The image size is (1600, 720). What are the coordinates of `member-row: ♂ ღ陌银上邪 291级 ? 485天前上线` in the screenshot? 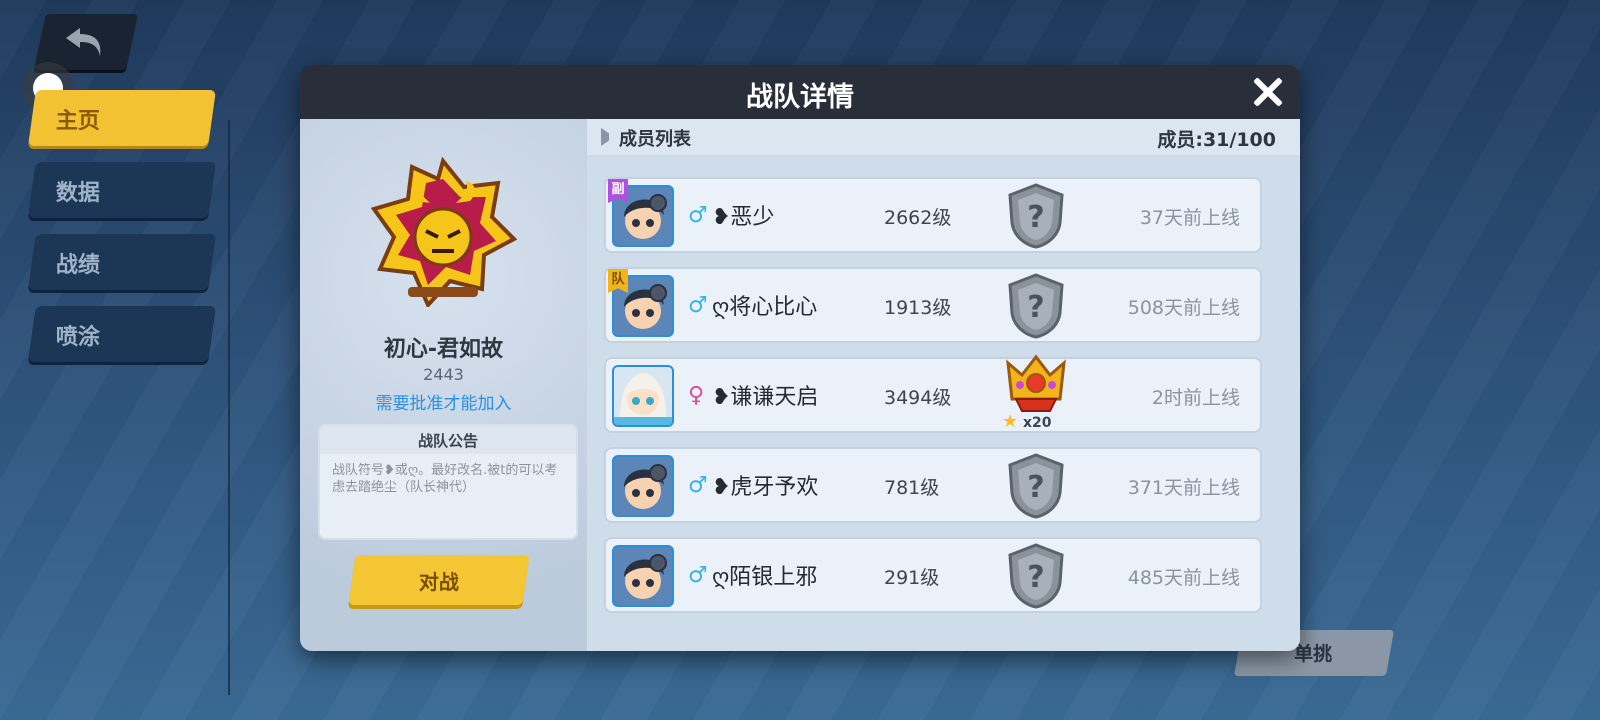 It's located at (933, 575).